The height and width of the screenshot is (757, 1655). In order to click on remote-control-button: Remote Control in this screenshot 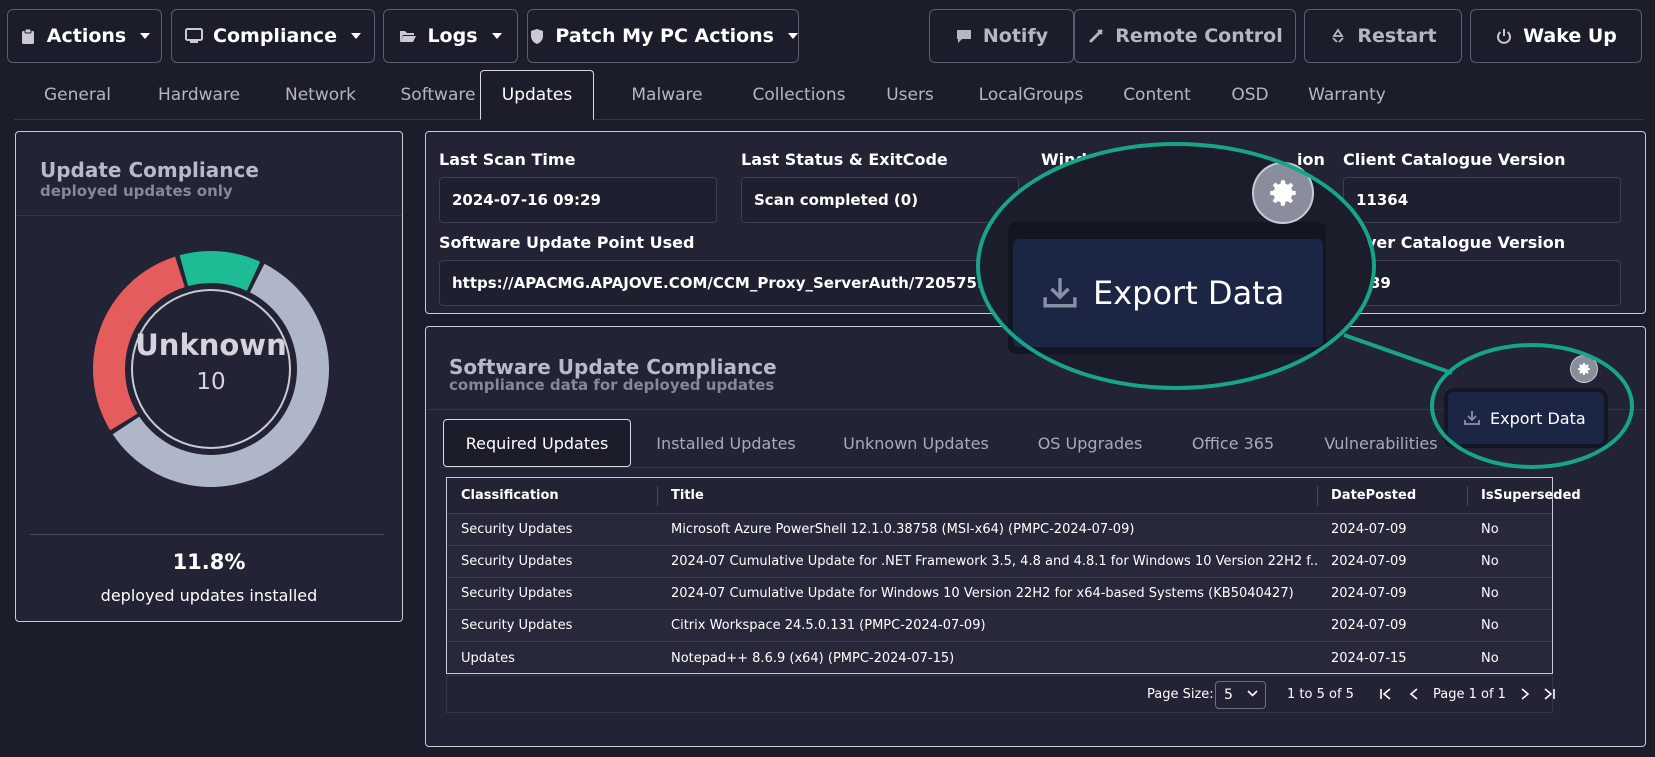, I will do `click(1185, 36)`.